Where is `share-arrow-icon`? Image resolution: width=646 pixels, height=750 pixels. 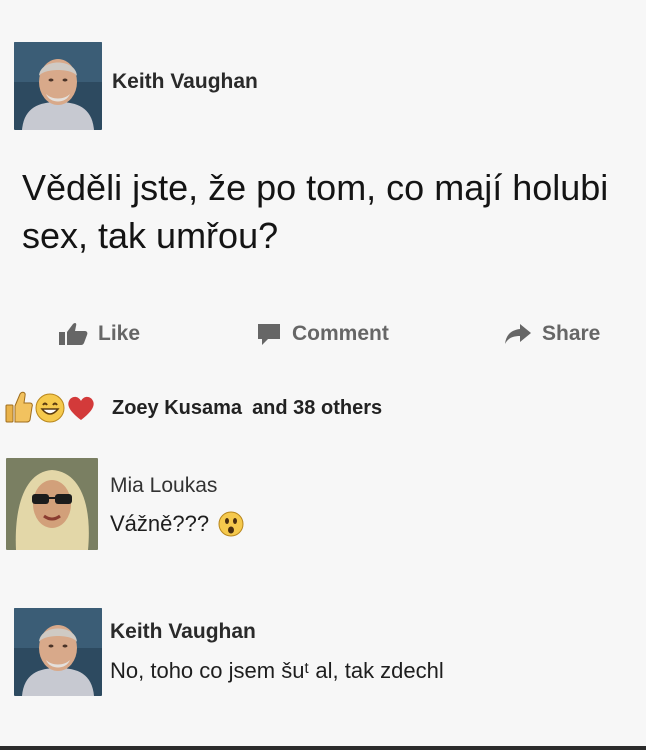 share-arrow-icon is located at coordinates (518, 334).